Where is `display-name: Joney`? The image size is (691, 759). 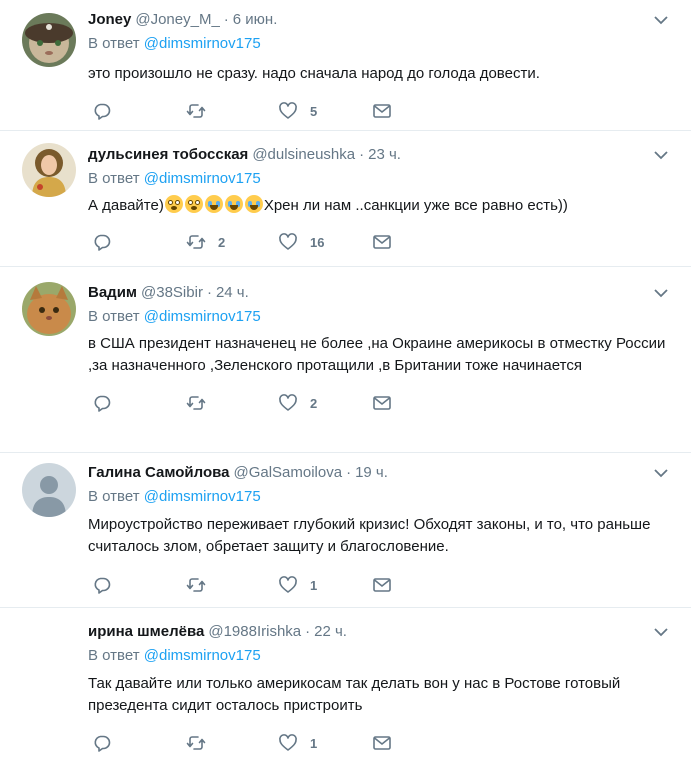 display-name: Joney is located at coordinates (109, 19).